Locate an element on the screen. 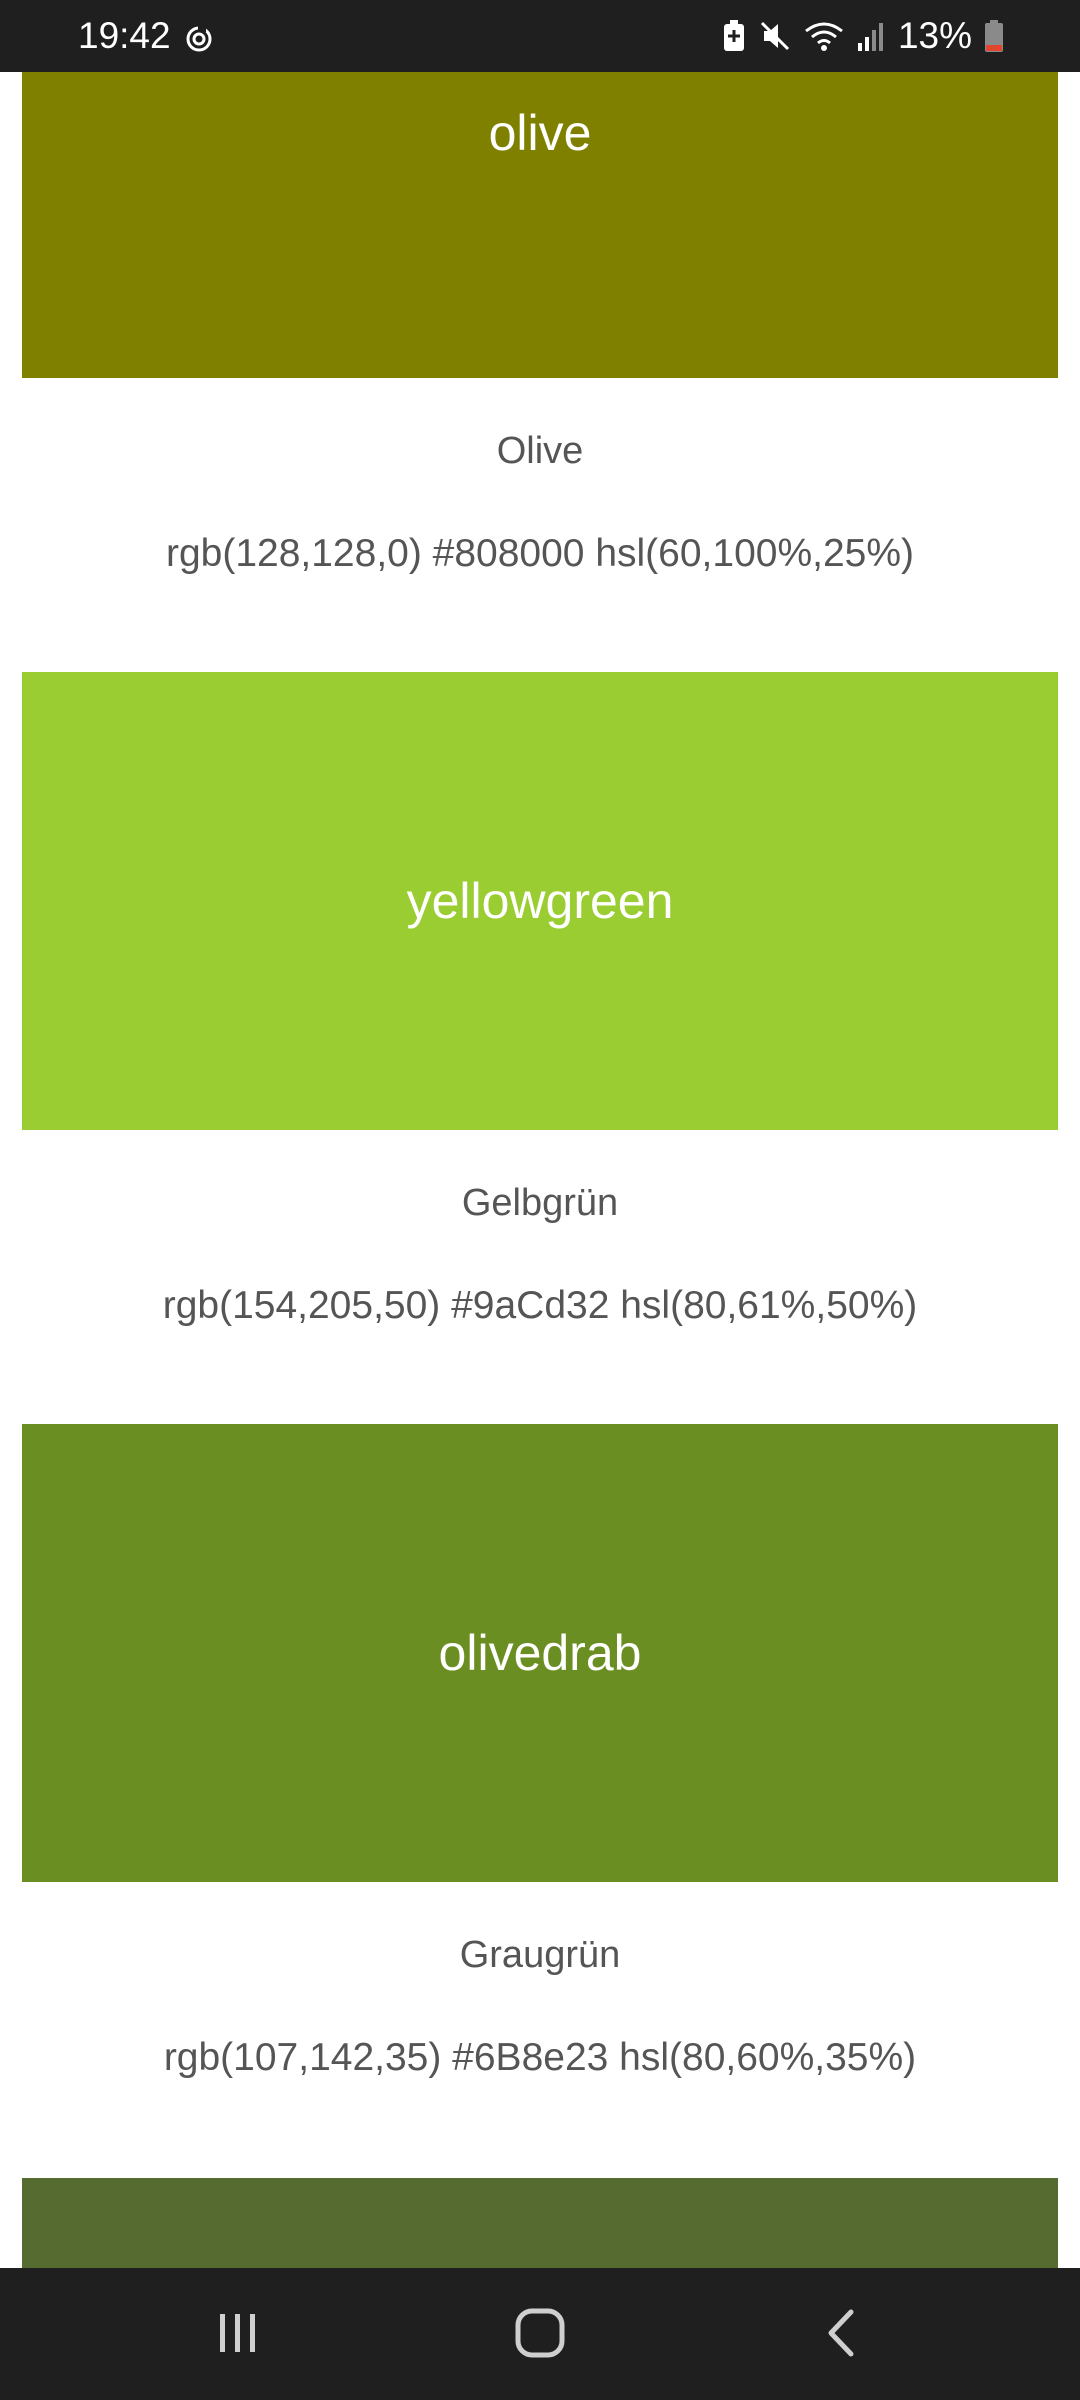 Image resolution: width=1080 pixels, height=2400 pixels. color-codes: rgb(128,128,0) #808000 hsl(60,100%,25%) is located at coordinates (540, 553).